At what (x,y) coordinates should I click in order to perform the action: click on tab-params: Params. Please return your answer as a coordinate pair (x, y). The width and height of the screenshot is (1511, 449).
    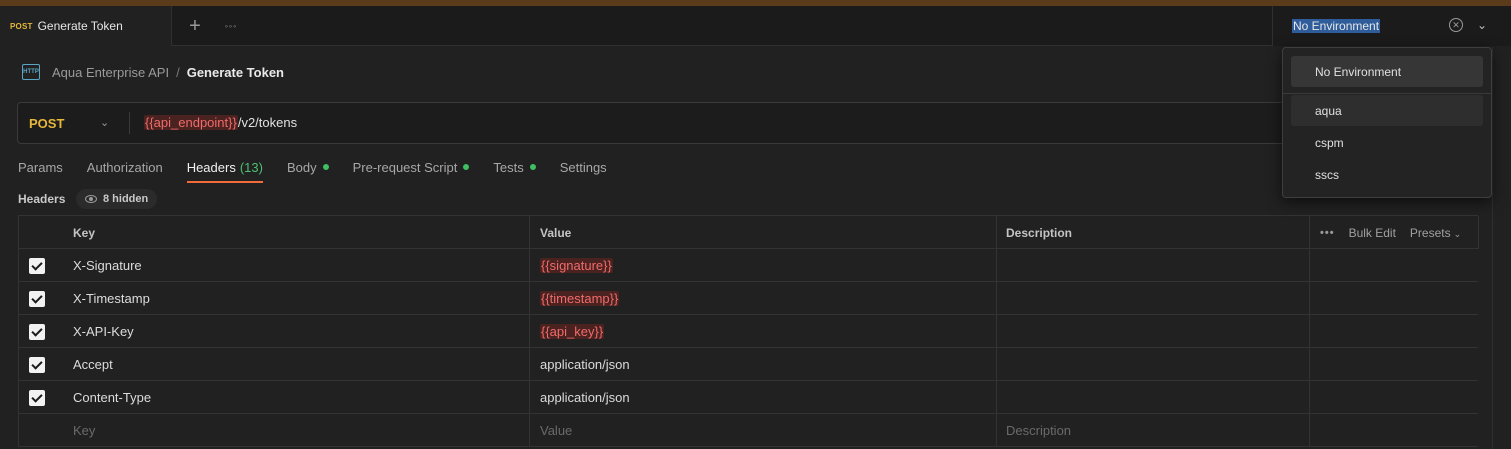
    Looking at the image, I should click on (40, 167).